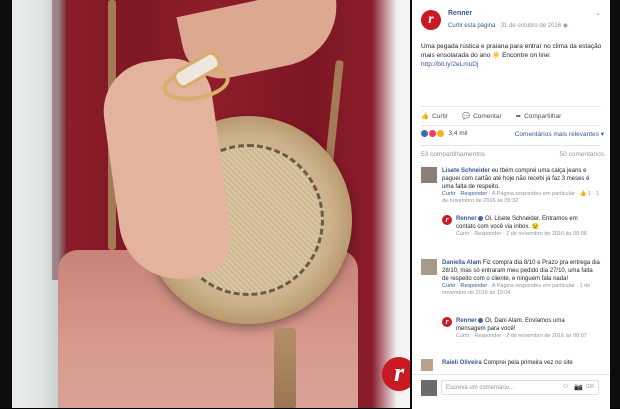 The image size is (620, 409). Describe the element at coordinates (396, 374) in the screenshot. I see `renner-watermark-logo: r` at that location.